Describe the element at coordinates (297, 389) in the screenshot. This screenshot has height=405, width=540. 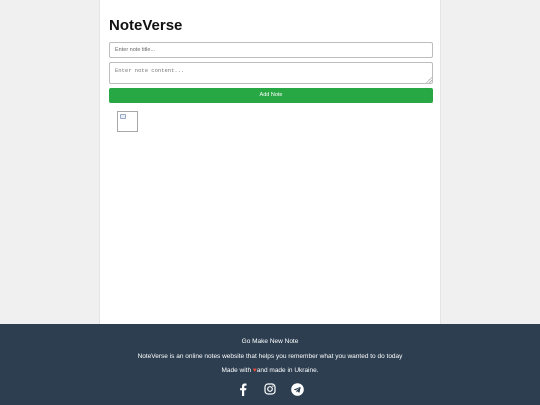
I see `telegram-icon` at that location.